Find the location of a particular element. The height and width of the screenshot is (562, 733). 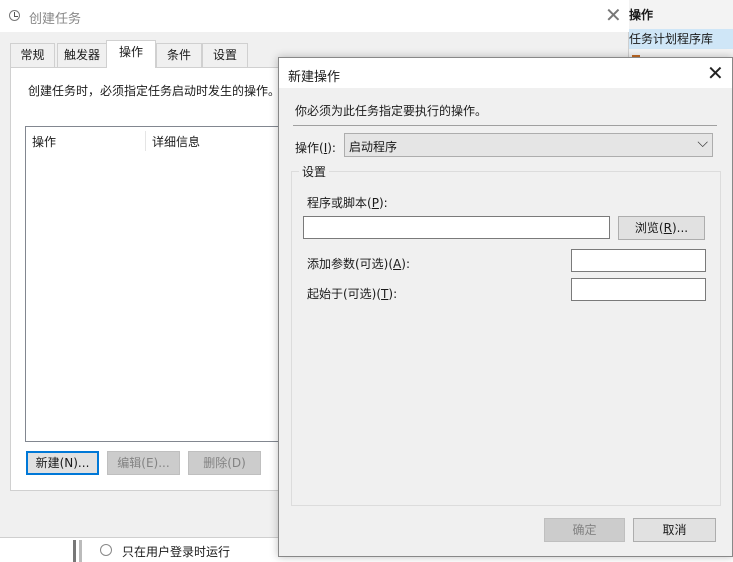

tab-settings: 设置 is located at coordinates (225, 55).